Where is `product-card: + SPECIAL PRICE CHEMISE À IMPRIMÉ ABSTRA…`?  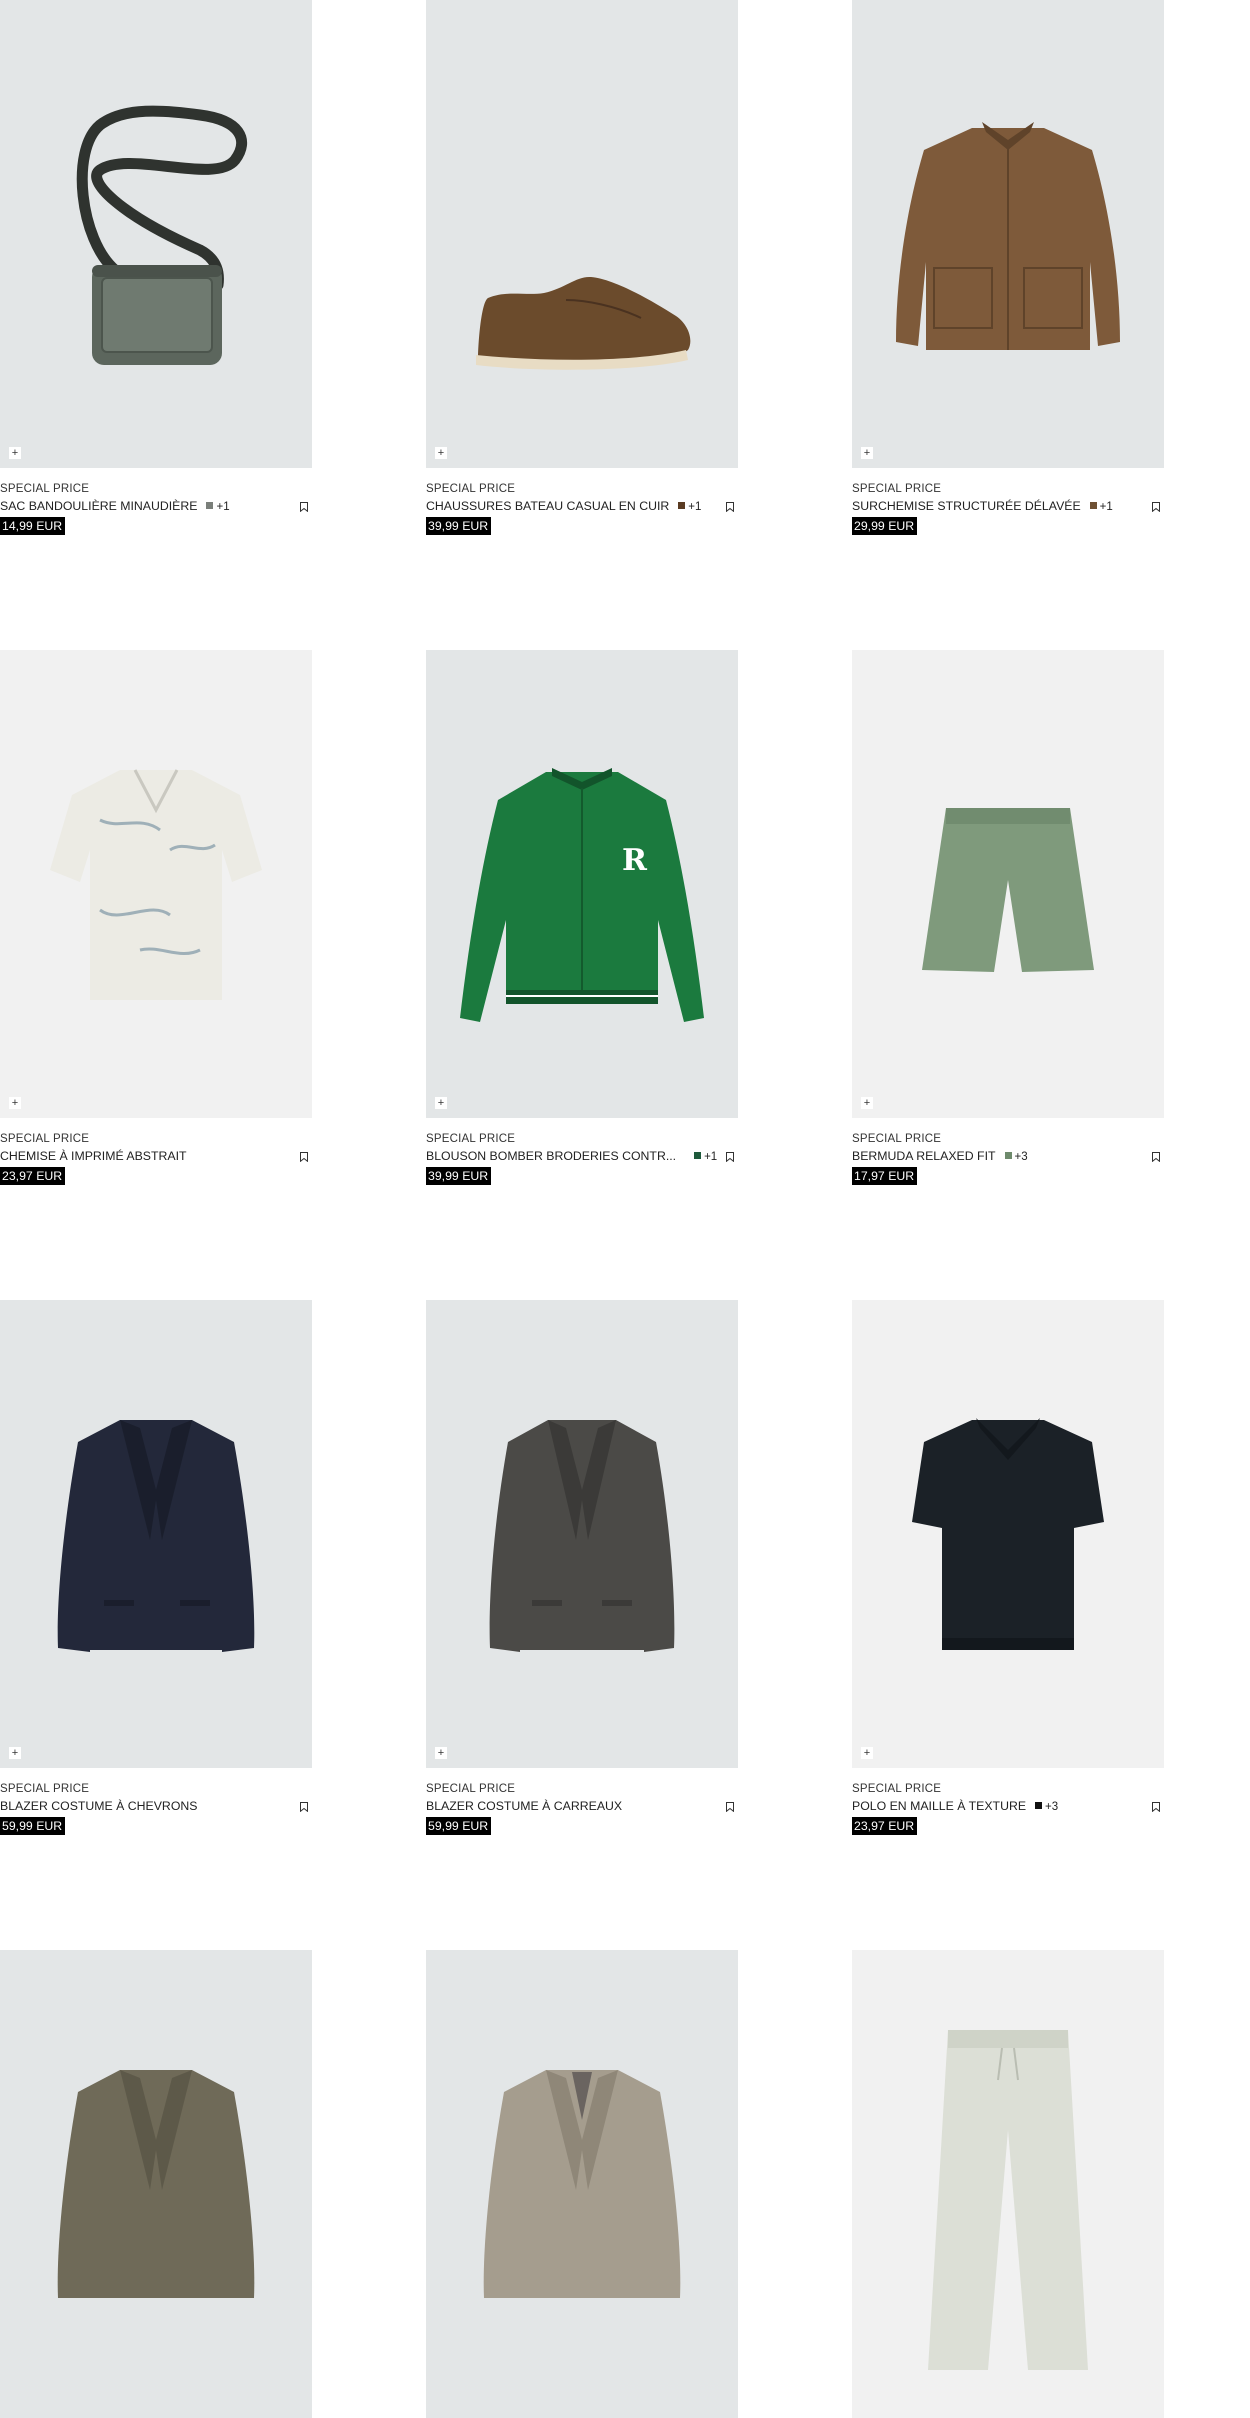
product-card: + SPECIAL PRICE CHEMISE À IMPRIMÉ ABSTRA… is located at coordinates (156, 917).